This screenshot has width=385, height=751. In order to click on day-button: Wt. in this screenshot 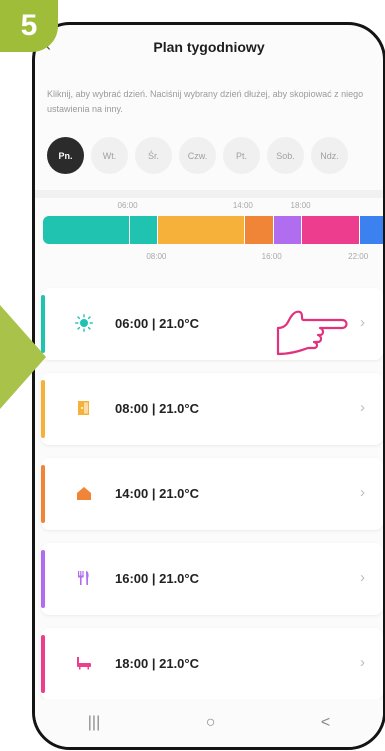, I will do `click(109, 155)`.